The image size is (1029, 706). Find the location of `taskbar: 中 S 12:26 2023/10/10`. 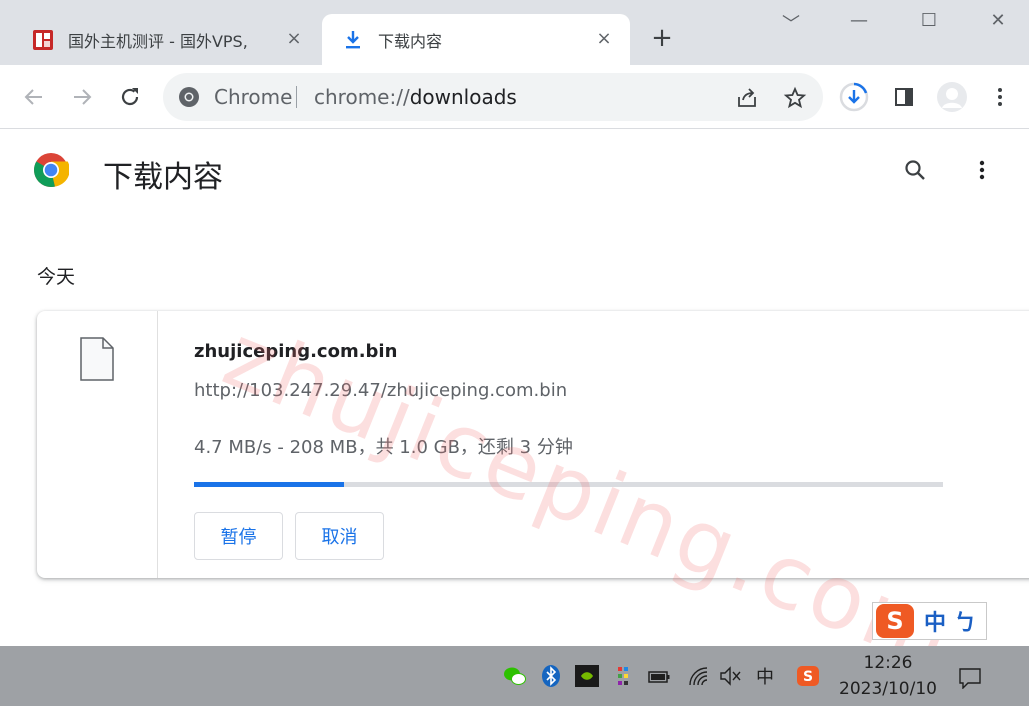

taskbar: 中 S 12:26 2023/10/10 is located at coordinates (514, 676).